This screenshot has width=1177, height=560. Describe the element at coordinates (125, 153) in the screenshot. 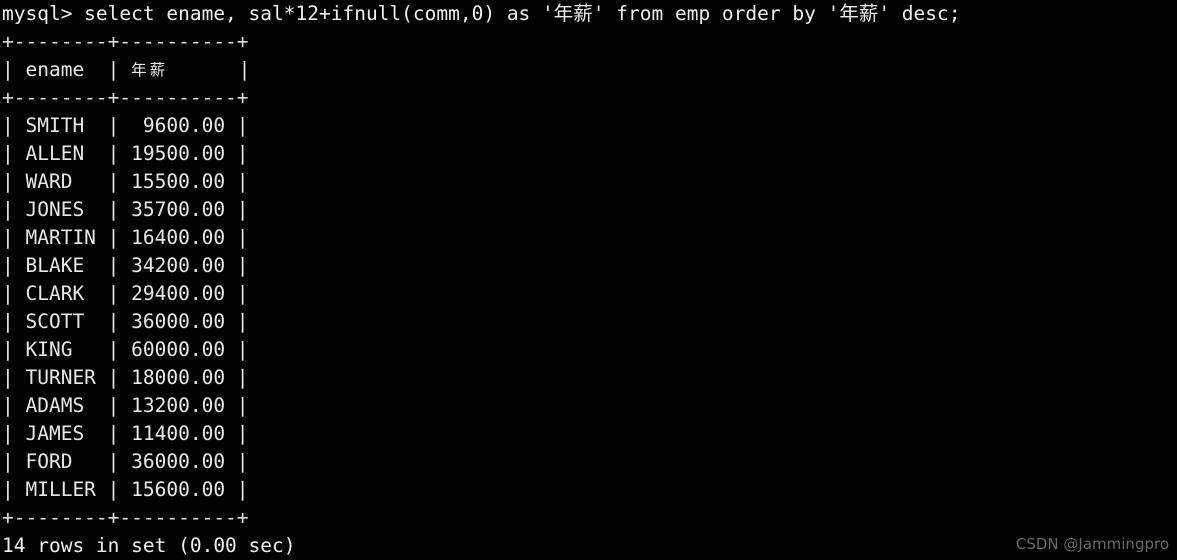

I see `table-row: | ALLEN | 19500.00 |` at that location.